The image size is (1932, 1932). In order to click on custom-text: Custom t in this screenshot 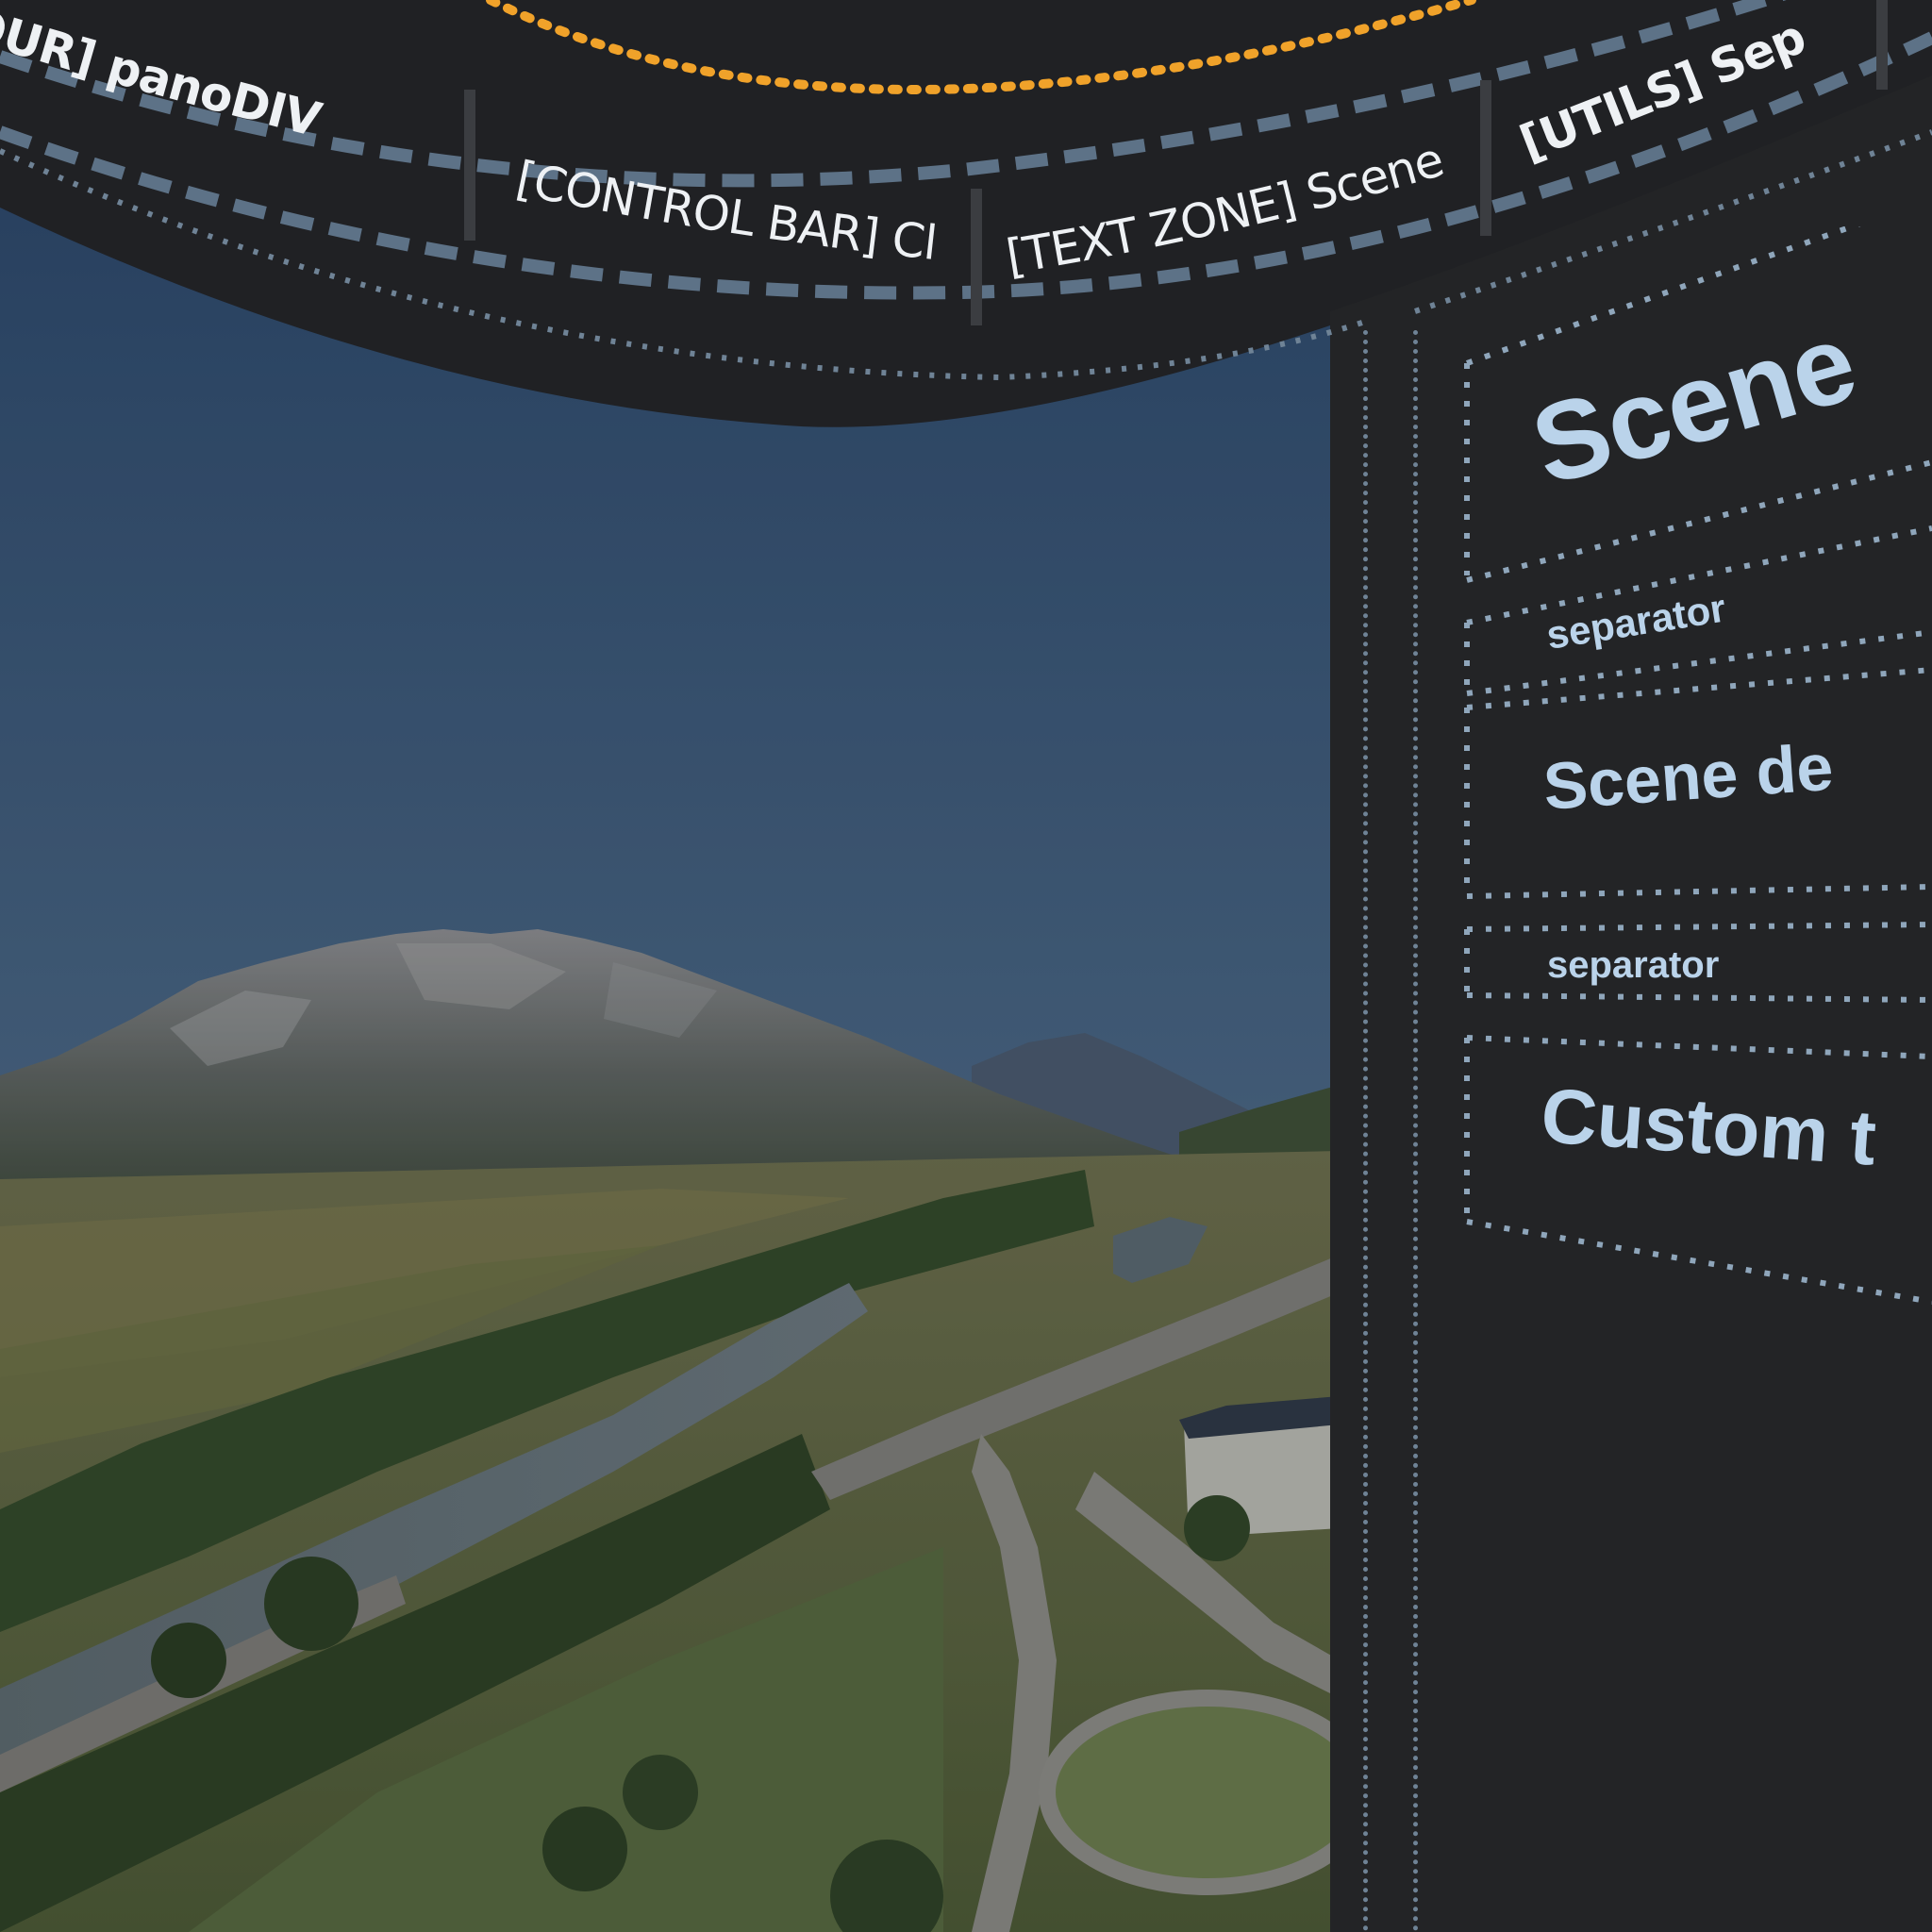, I will do `click(1709, 1128)`.